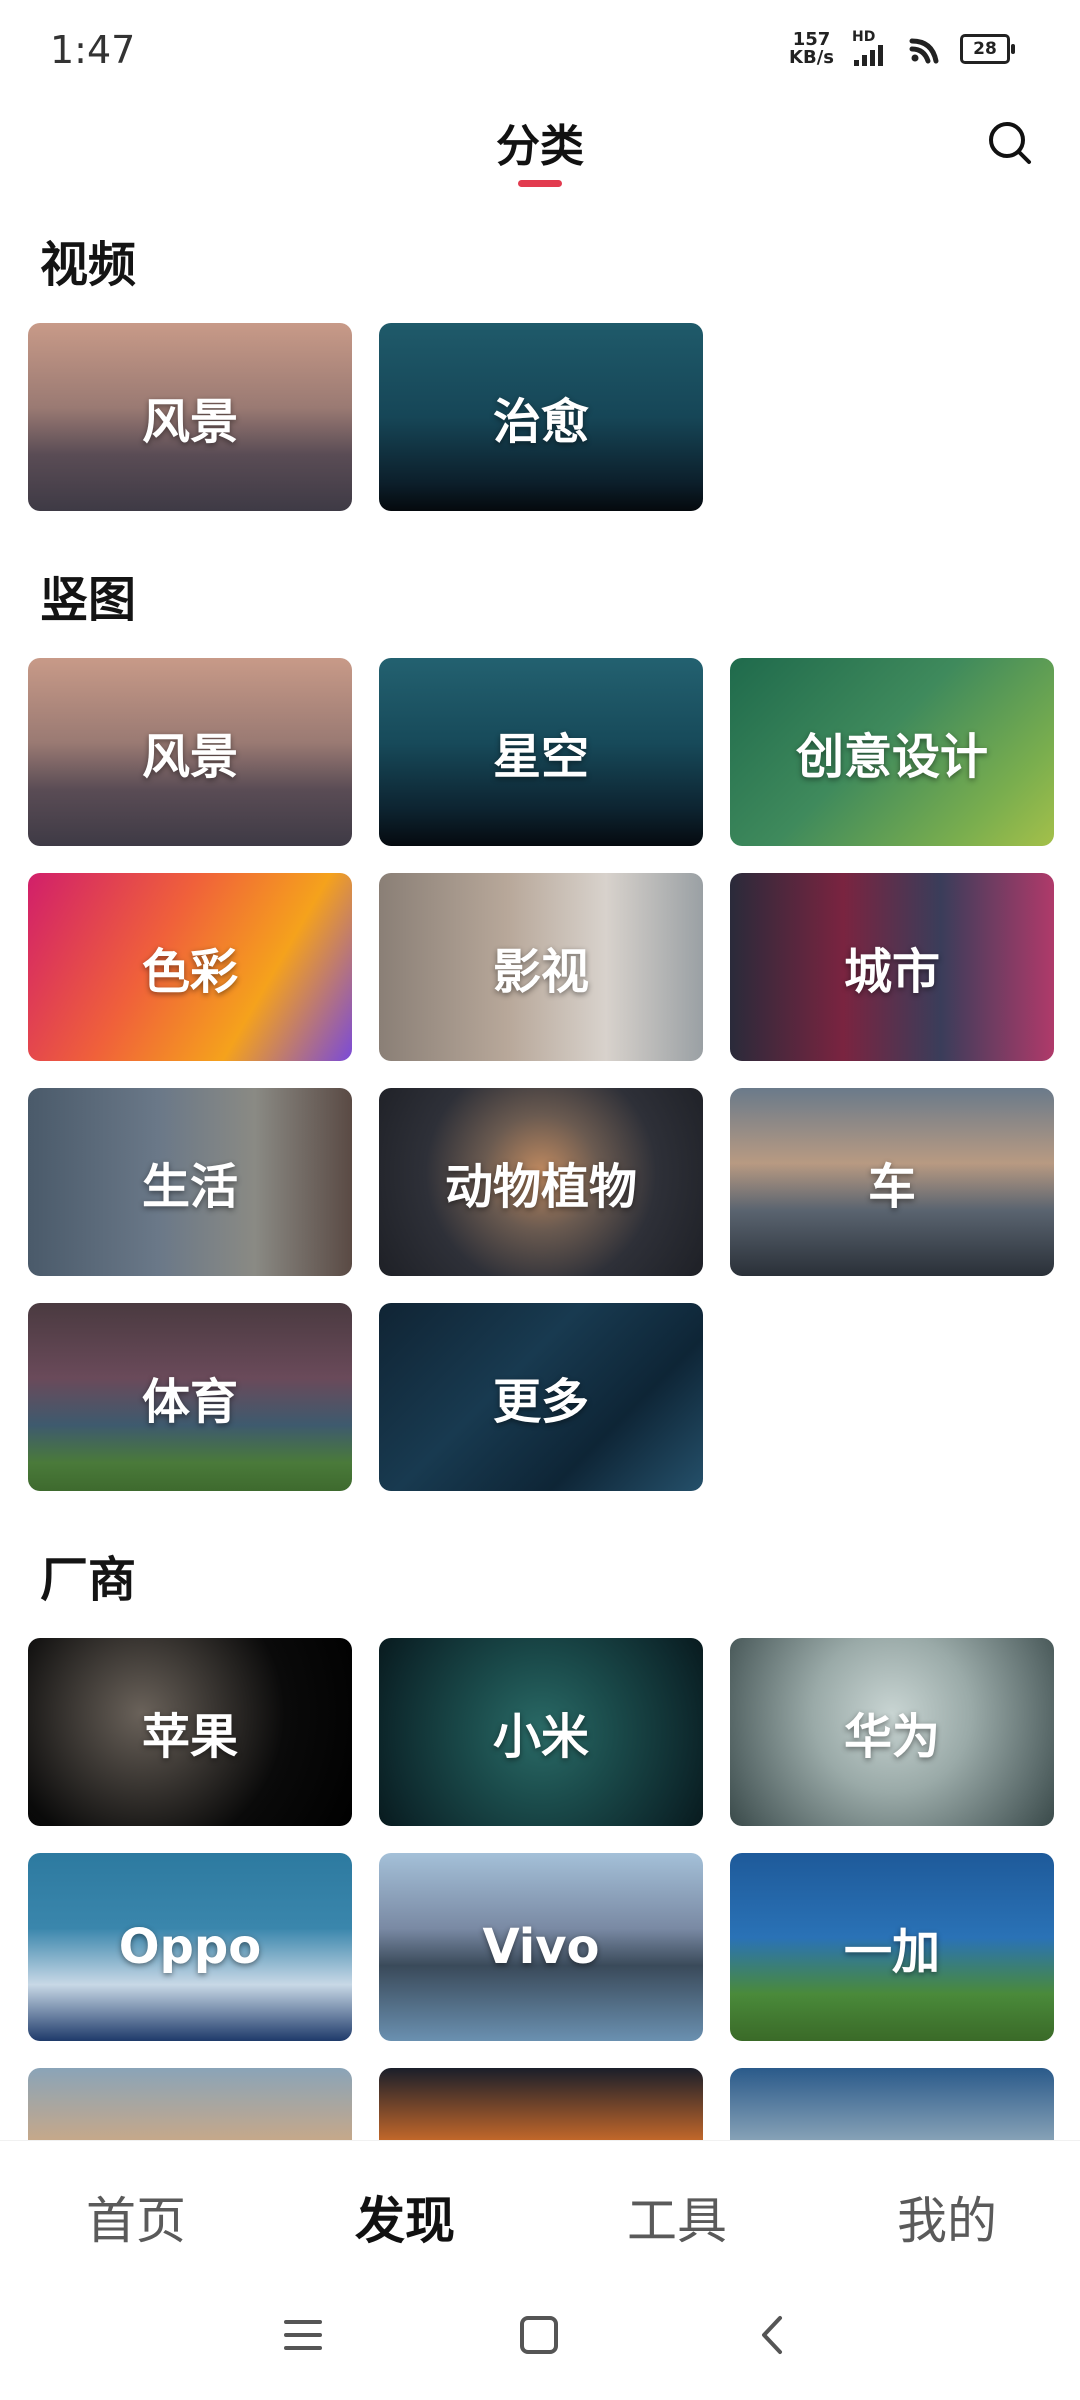 The height and width of the screenshot is (2400, 1080). Describe the element at coordinates (902, 48) in the screenshot. I see `status-icons: 157 KB/s HD 28` at that location.